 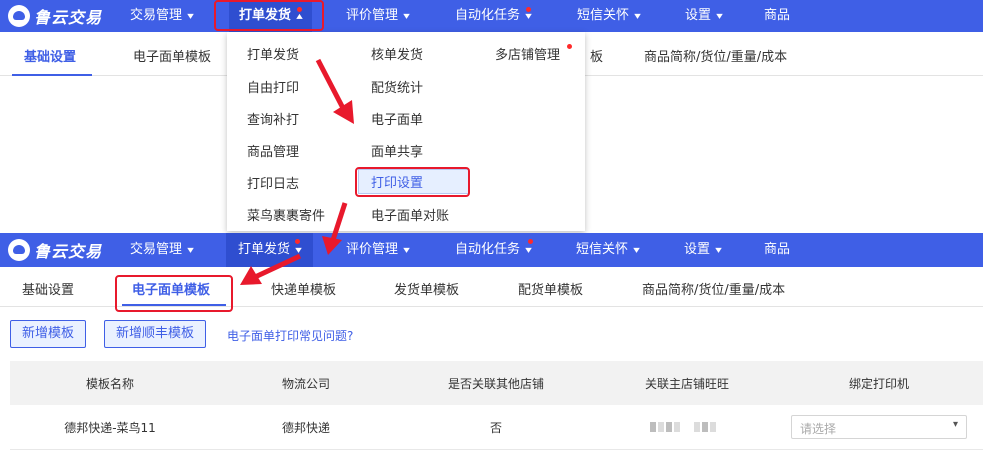 What do you see at coordinates (343, 112) in the screenshot?
I see `annotation-arrow-1-head` at bounding box center [343, 112].